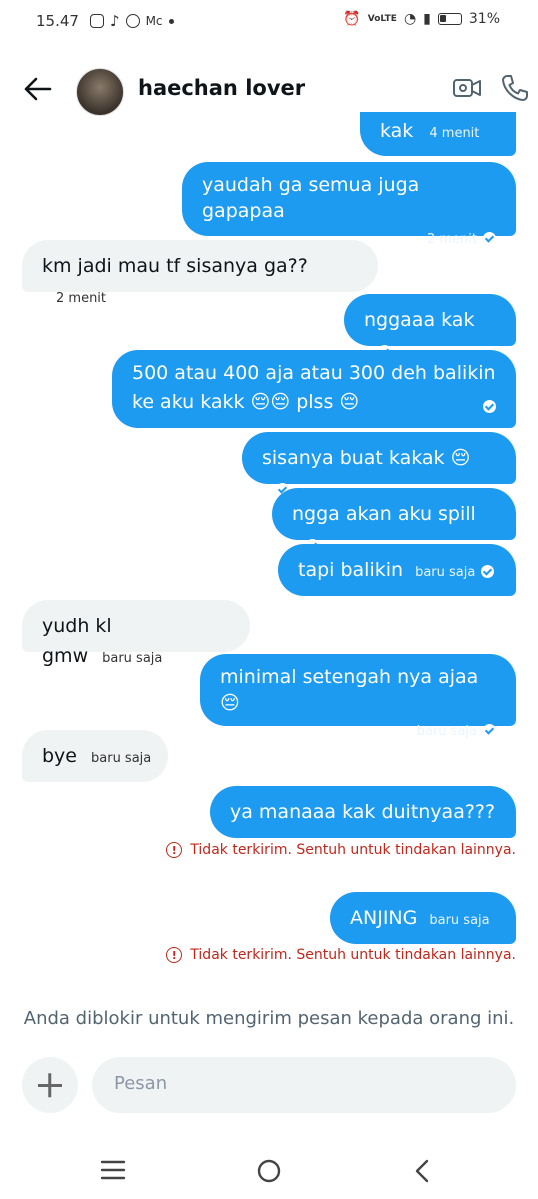 Image resolution: width=538 pixels, height=1199 pixels. What do you see at coordinates (349, 690) in the screenshot?
I see `message-text: minimal setengah nya ajaa 😔` at bounding box center [349, 690].